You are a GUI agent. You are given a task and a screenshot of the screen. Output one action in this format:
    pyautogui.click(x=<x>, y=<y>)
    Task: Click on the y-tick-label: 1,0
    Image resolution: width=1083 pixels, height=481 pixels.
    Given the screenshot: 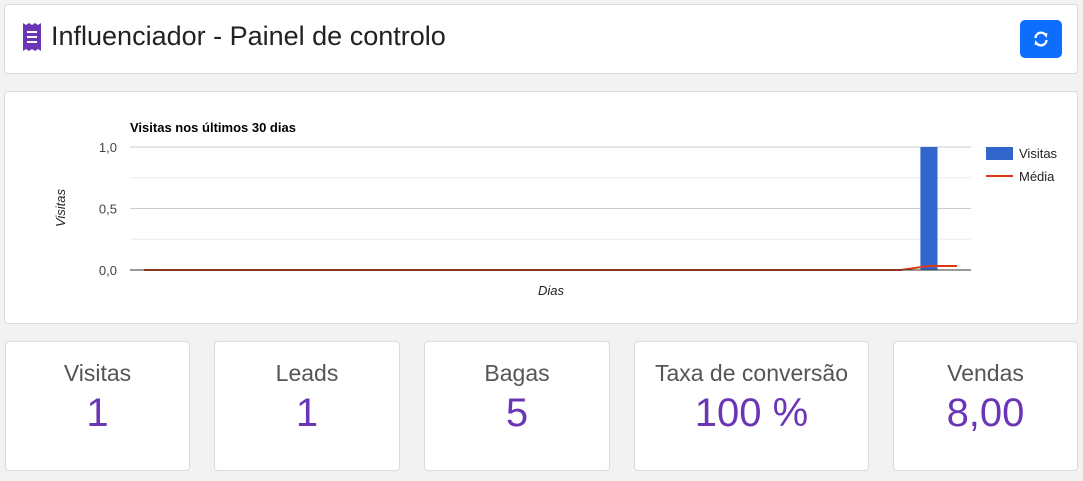 What is the action you would take?
    pyautogui.click(x=108, y=147)
    